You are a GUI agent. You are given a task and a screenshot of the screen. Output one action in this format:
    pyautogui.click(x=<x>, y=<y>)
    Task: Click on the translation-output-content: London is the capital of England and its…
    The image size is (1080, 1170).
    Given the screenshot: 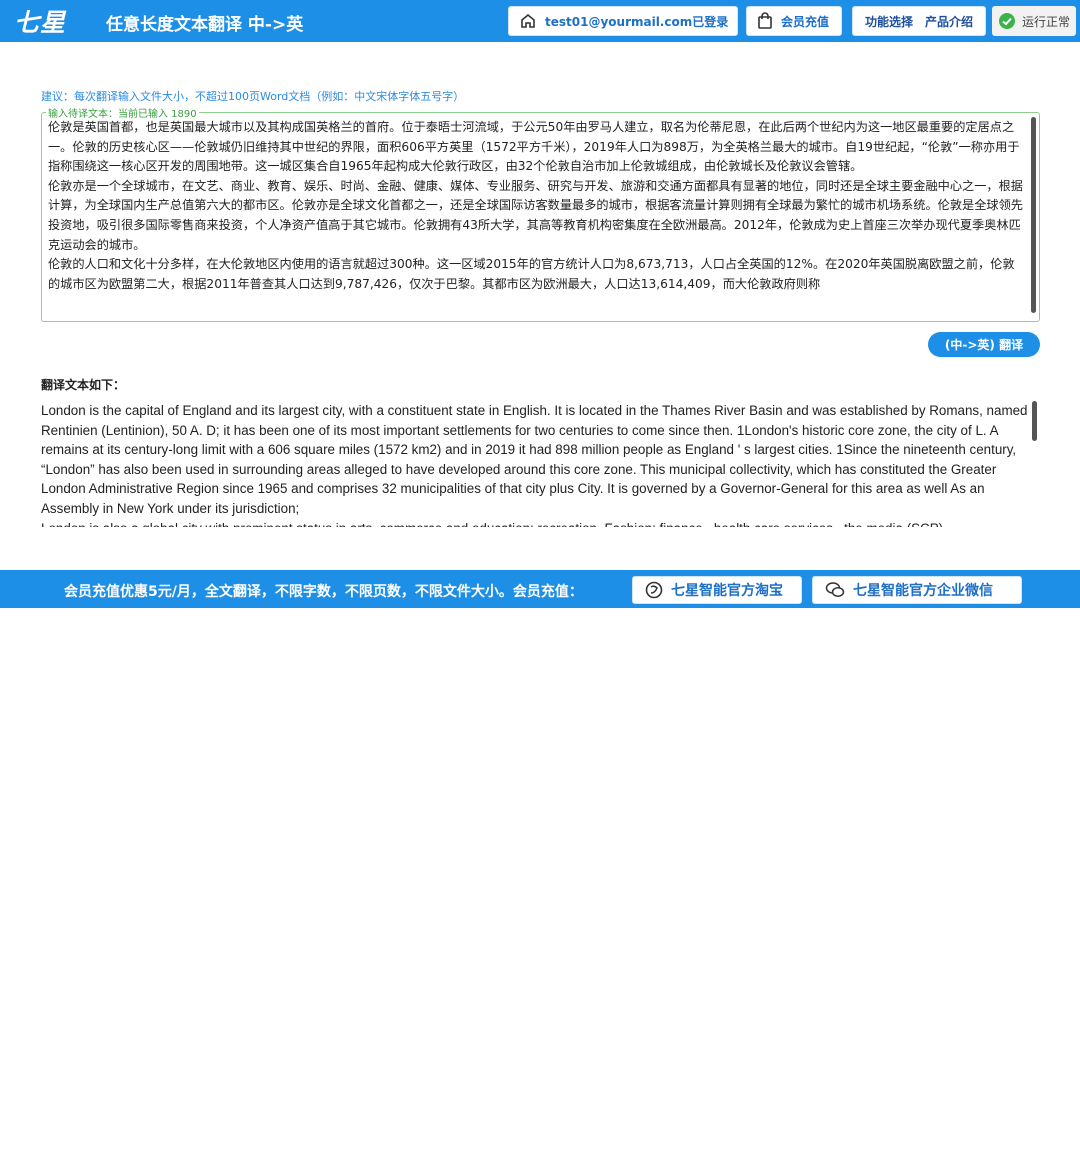 What is the action you would take?
    pyautogui.click(x=540, y=464)
    